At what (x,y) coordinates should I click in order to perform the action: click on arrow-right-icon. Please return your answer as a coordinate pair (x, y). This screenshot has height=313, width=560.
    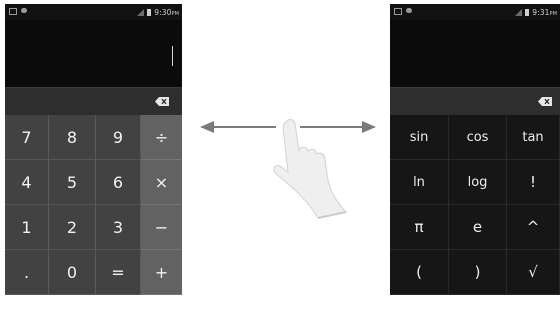
    Looking at the image, I should click on (338, 127).